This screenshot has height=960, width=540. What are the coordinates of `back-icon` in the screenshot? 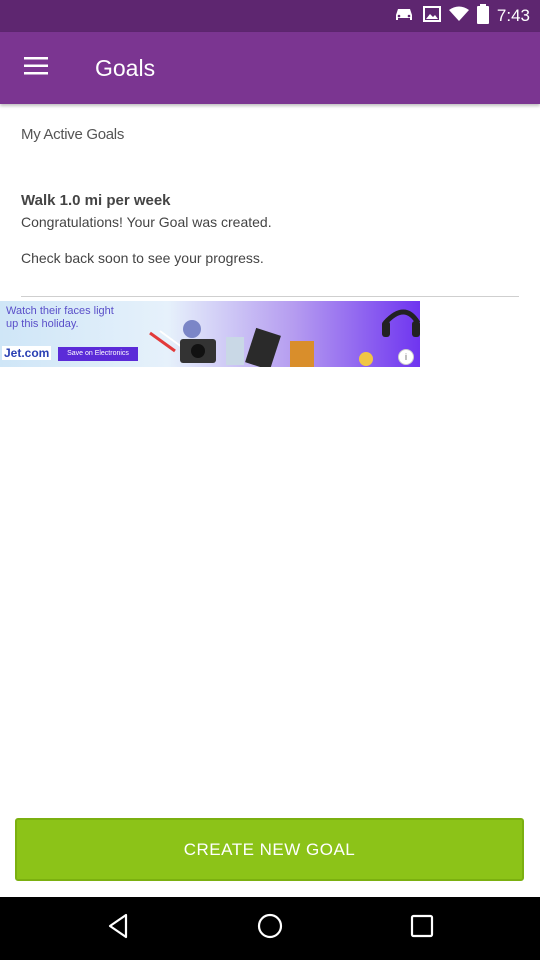 It's located at (118, 928).